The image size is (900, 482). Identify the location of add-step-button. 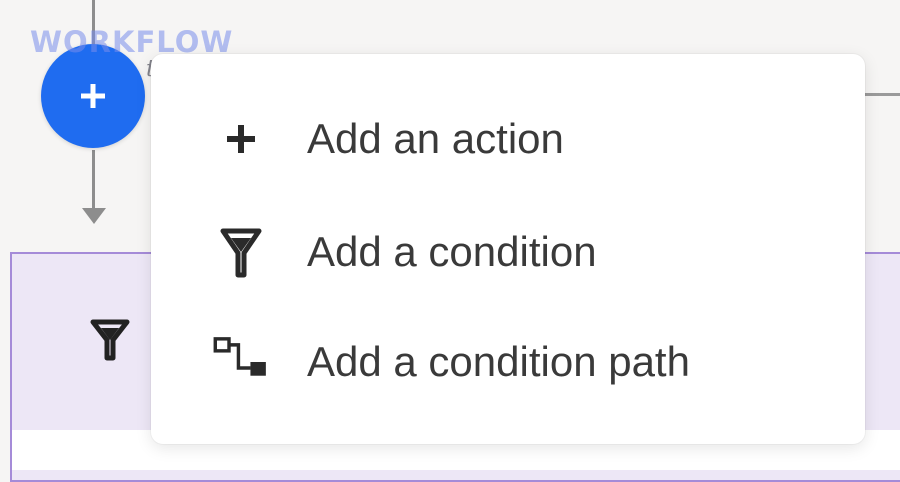
(93, 96).